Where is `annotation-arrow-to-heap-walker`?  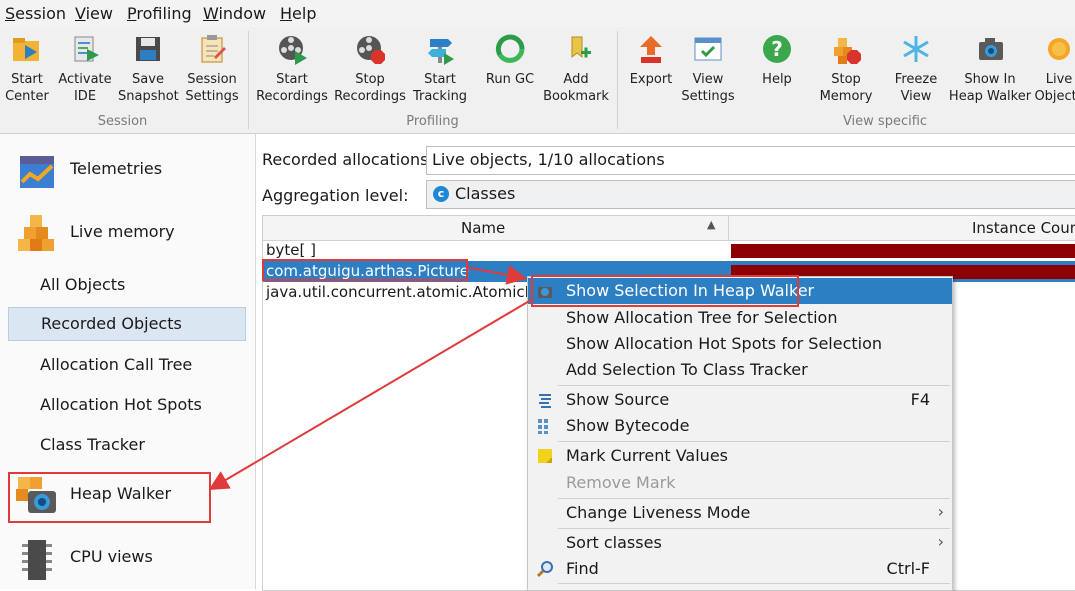 annotation-arrow-to-heap-walker is located at coordinates (370, 395).